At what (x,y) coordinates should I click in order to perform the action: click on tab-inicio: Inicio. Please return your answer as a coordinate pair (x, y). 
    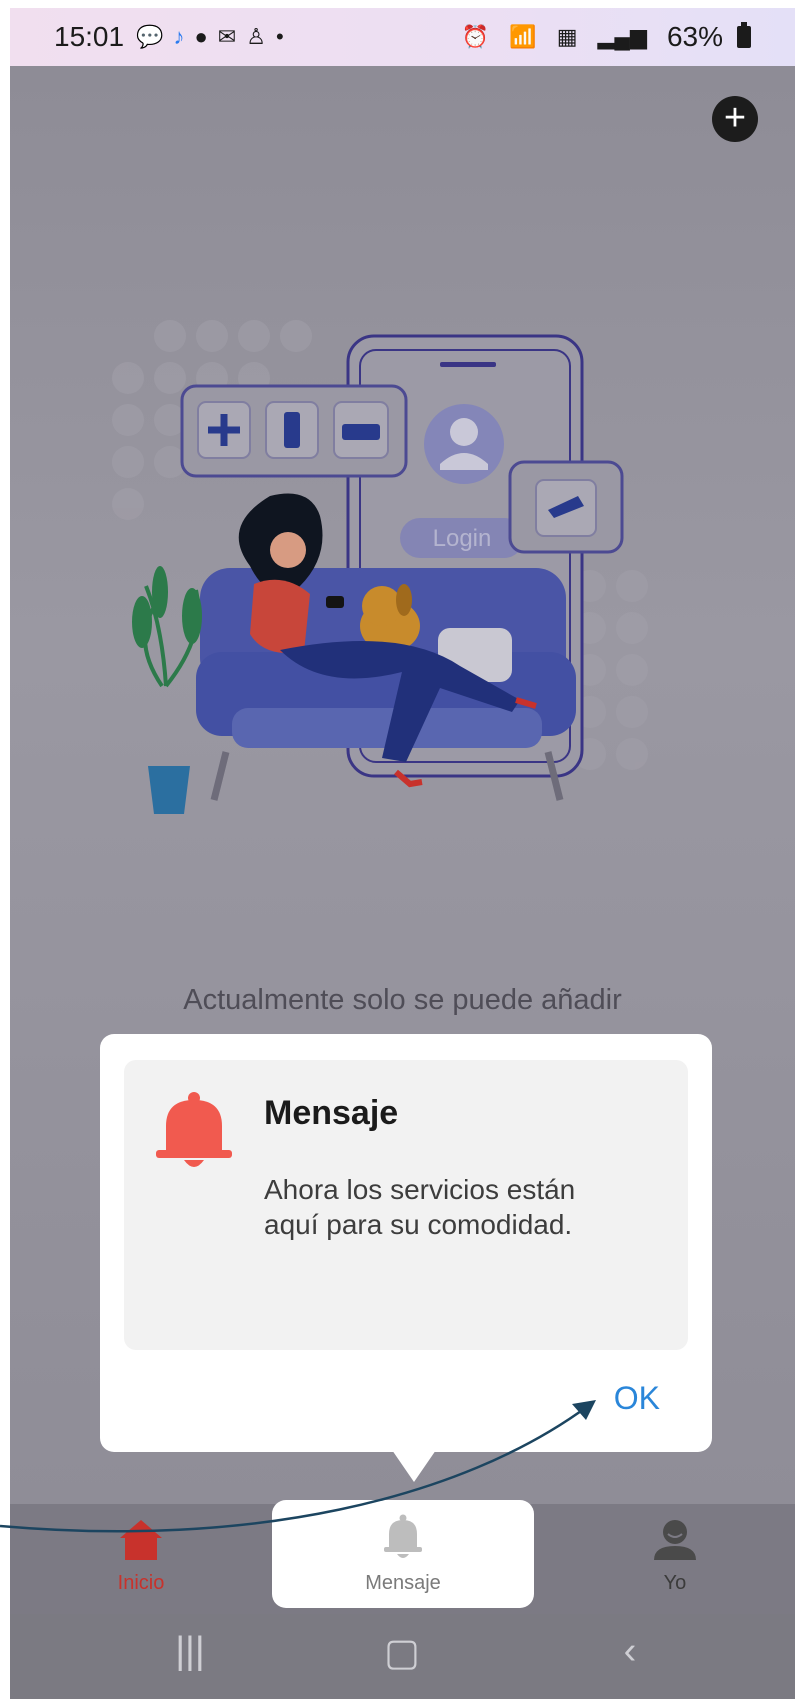
    Looking at the image, I should click on (141, 1559).